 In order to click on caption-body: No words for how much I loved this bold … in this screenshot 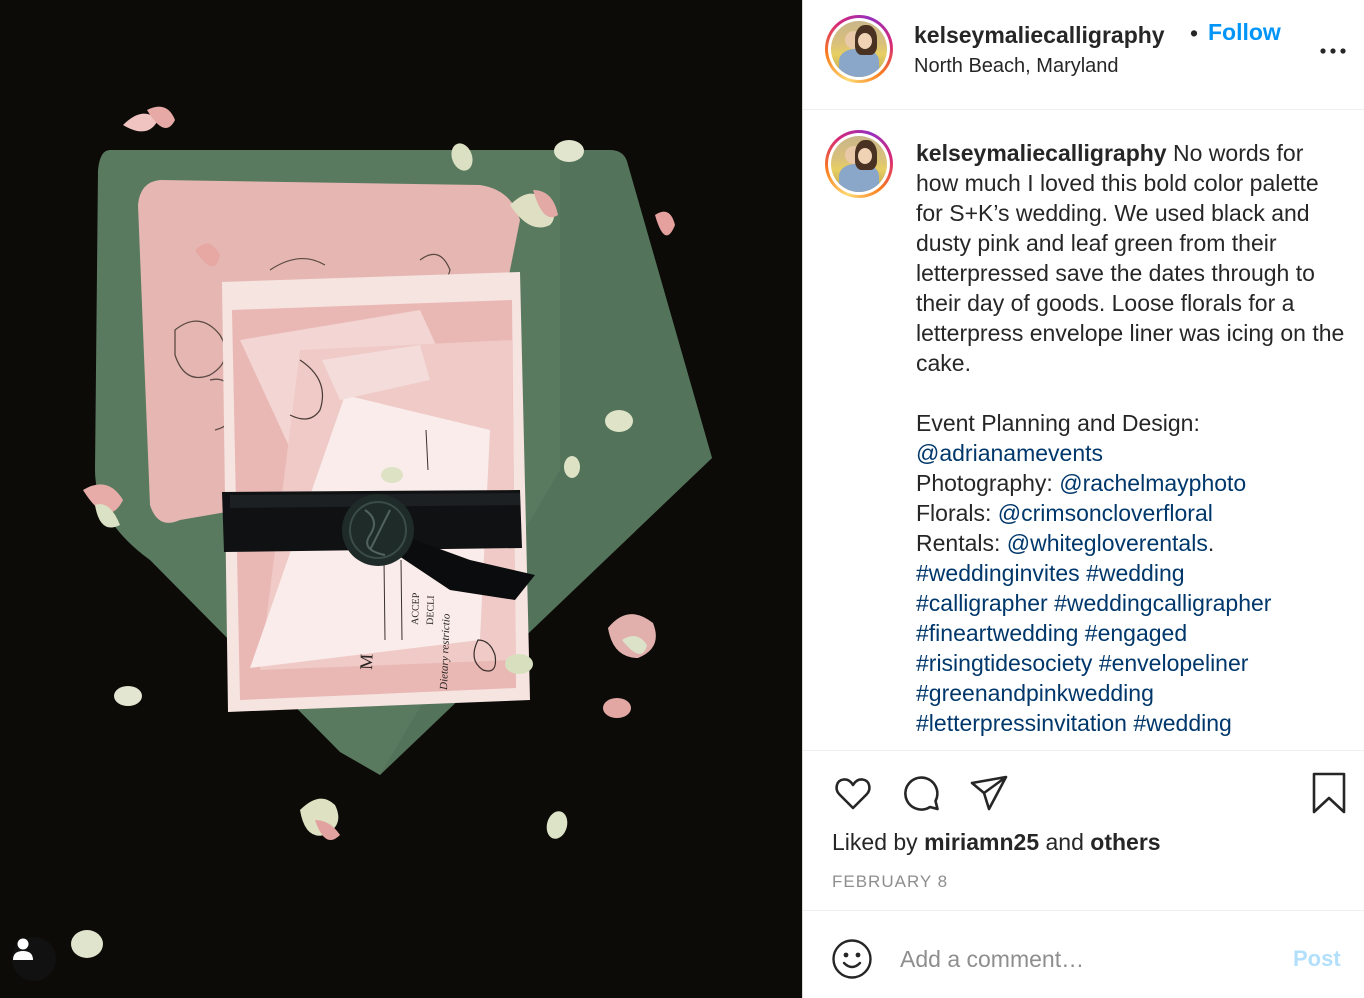, I will do `click(1130, 288)`.